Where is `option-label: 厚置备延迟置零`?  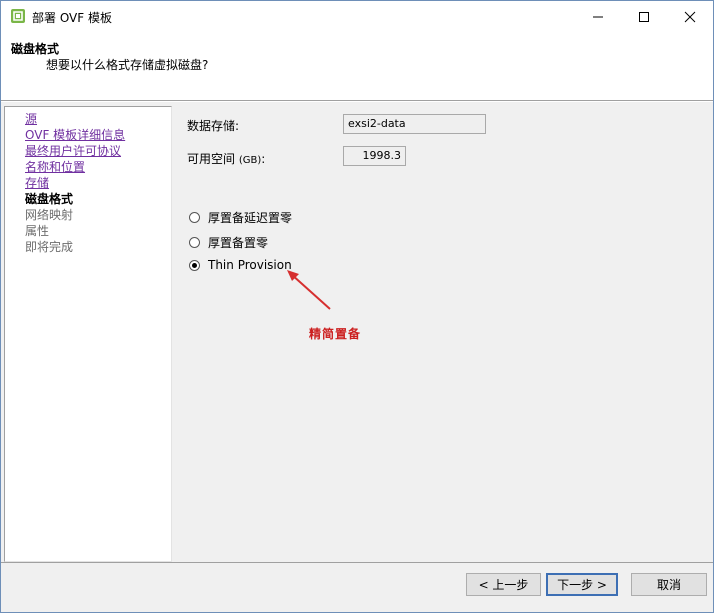
option-label: 厚置备延迟置零 is located at coordinates (250, 217).